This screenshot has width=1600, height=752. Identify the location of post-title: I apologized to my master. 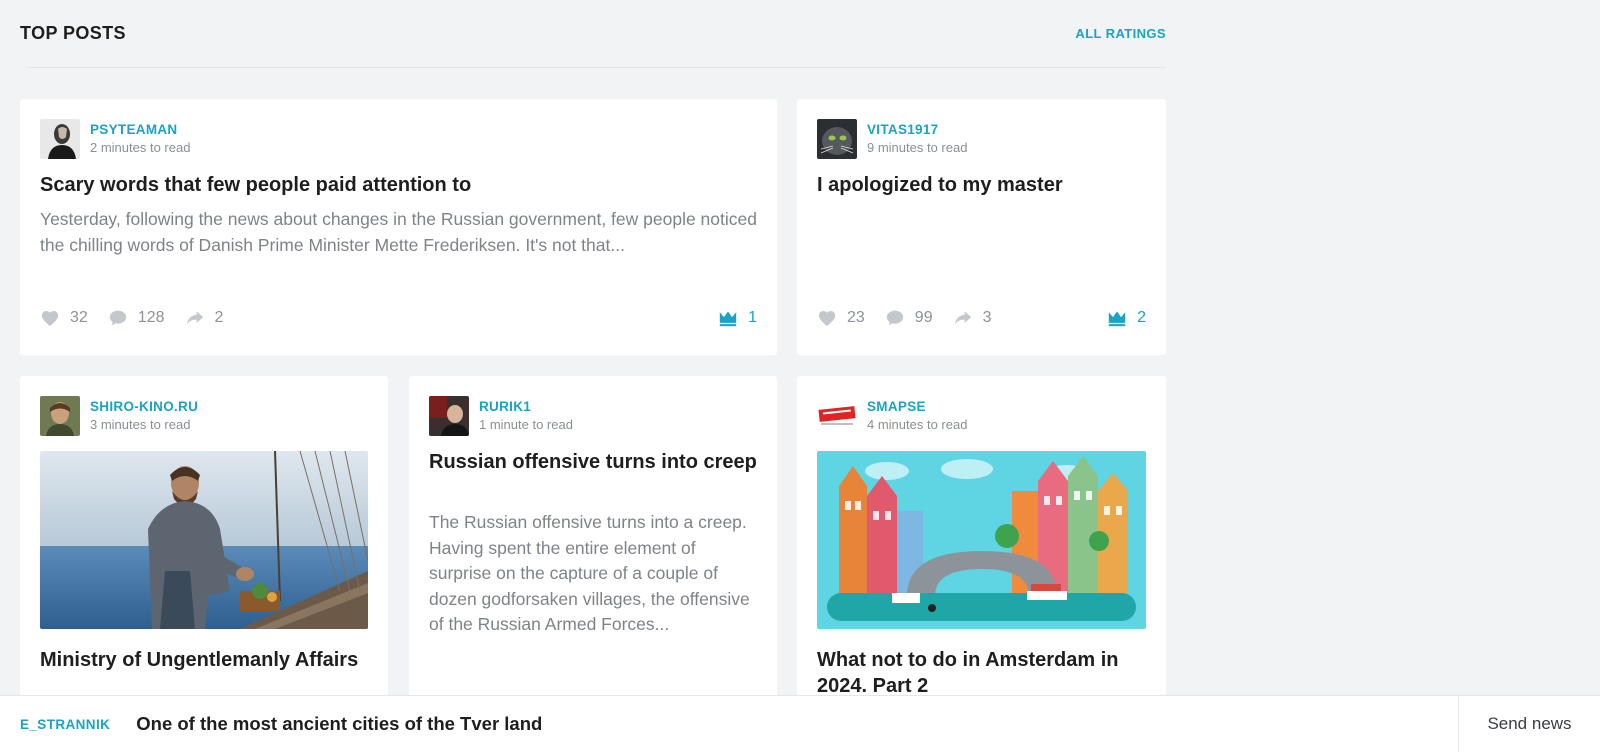
(981, 185).